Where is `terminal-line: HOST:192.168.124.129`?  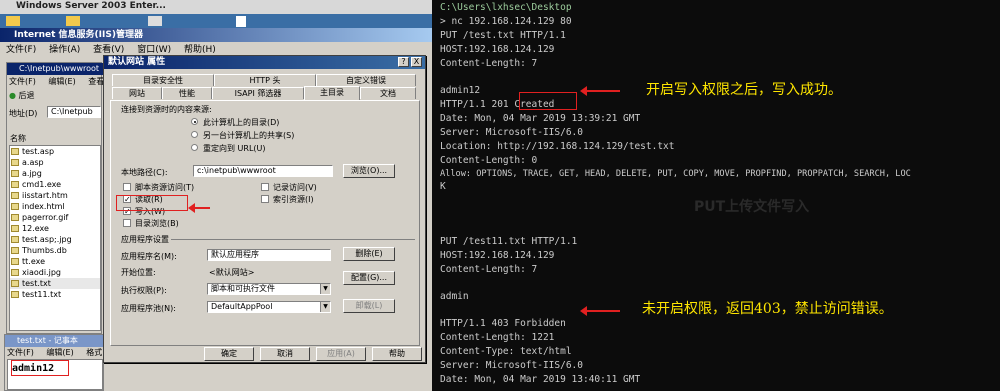
terminal-line: HOST:192.168.124.129 is located at coordinates (497, 255).